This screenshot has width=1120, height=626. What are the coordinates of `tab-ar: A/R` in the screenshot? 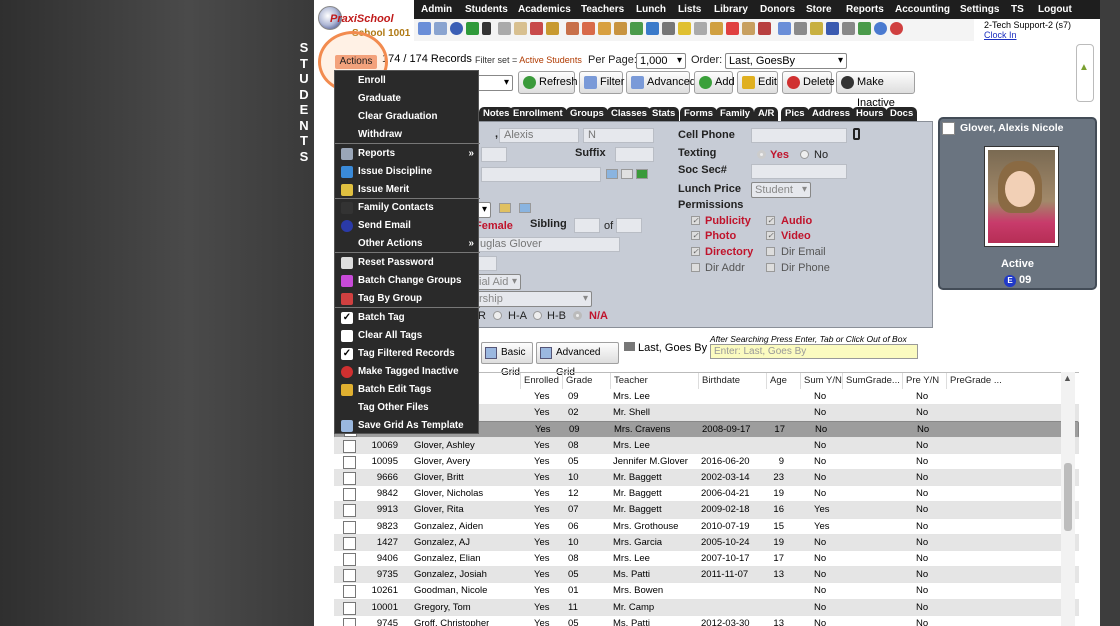 It's located at (766, 114).